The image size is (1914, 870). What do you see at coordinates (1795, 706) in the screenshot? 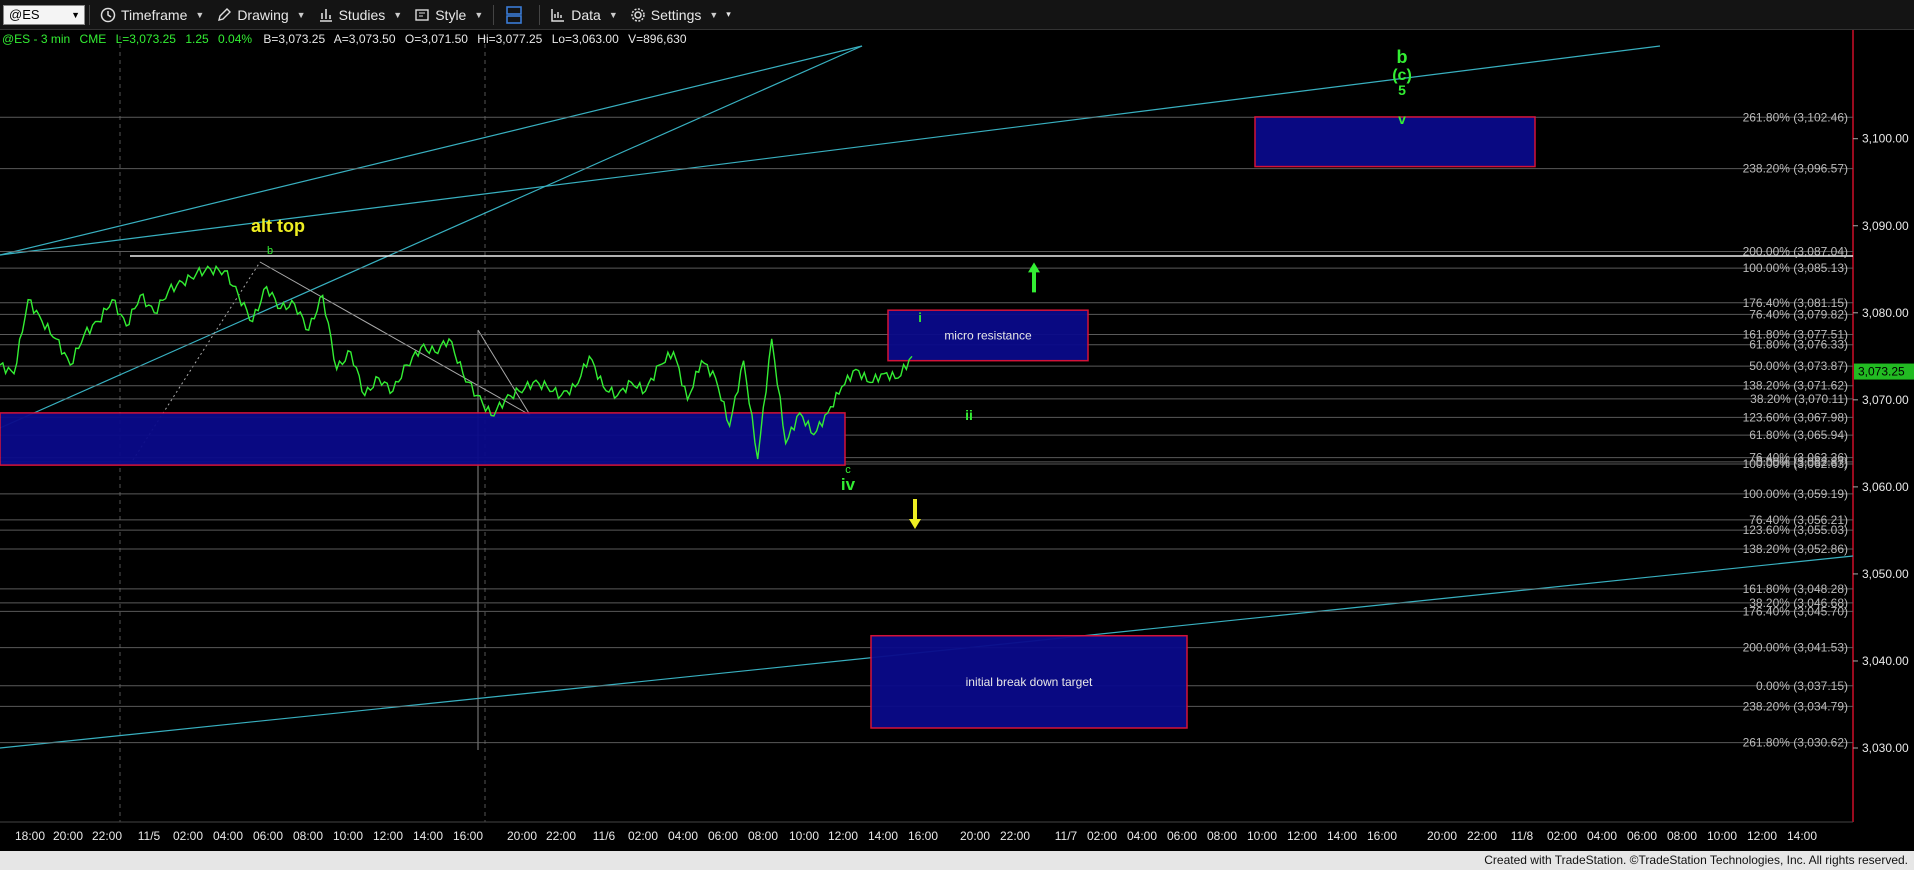
I see `fib-label: 238.20% (3,034.79)` at bounding box center [1795, 706].